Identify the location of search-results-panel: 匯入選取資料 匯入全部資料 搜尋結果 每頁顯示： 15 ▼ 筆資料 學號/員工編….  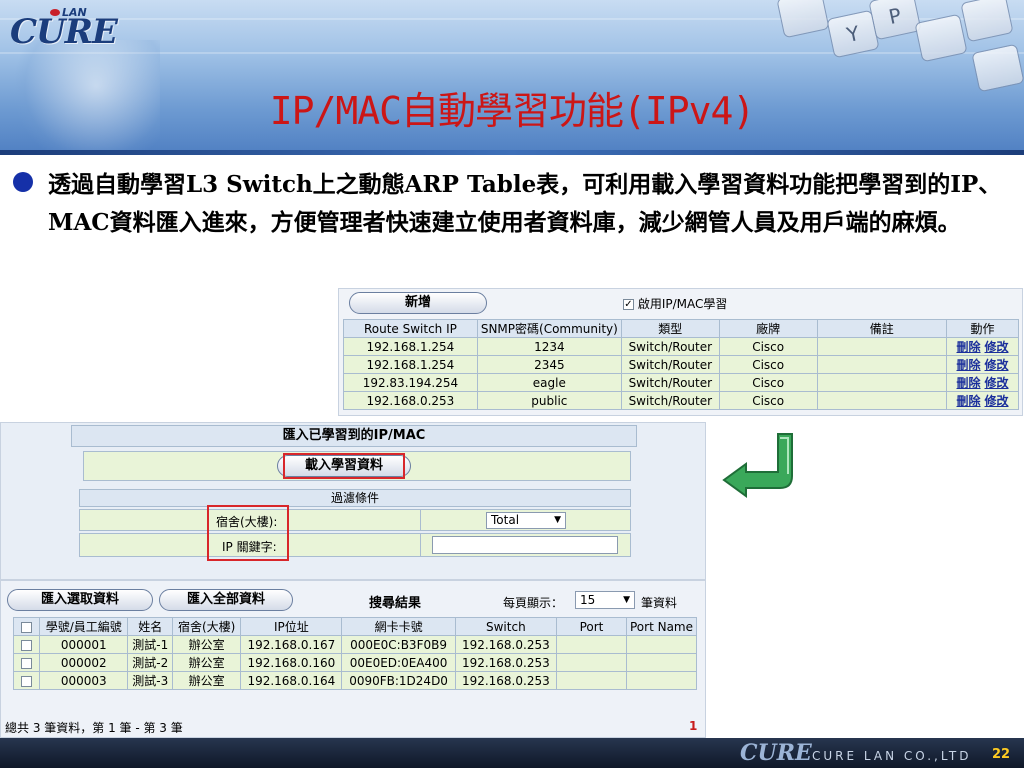
(353, 659).